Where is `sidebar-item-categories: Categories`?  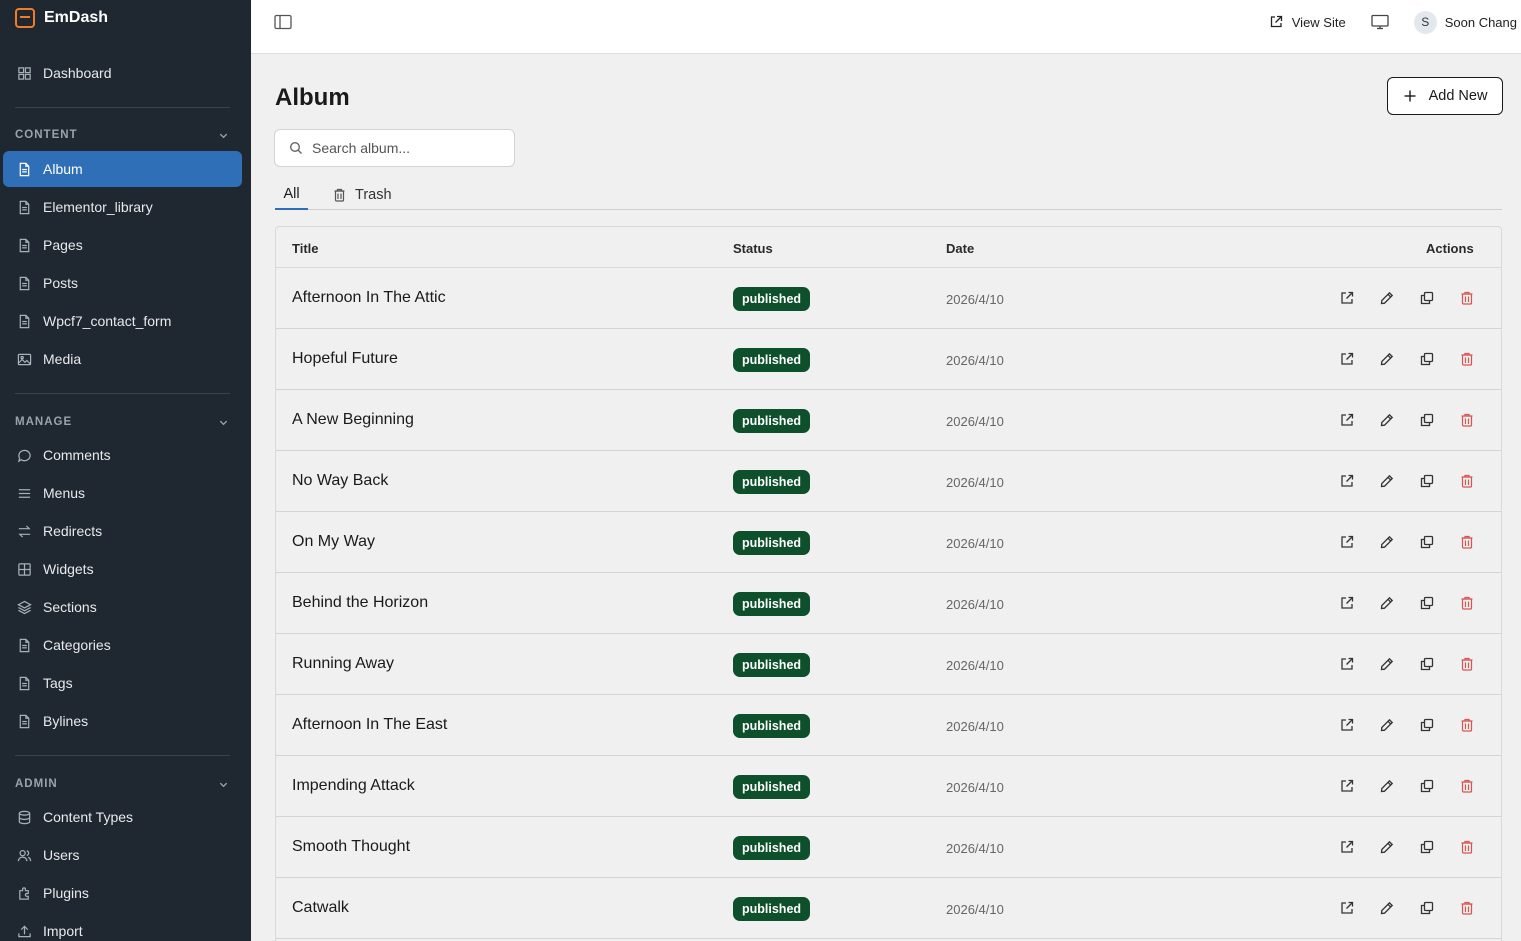
sidebar-item-categories: Categories is located at coordinates (122, 645).